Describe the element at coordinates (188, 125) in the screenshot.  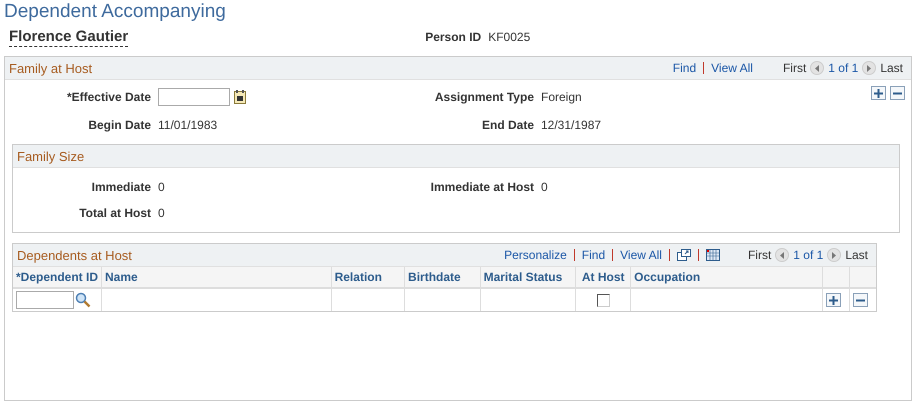
I see `field-value: 11/01/1983` at that location.